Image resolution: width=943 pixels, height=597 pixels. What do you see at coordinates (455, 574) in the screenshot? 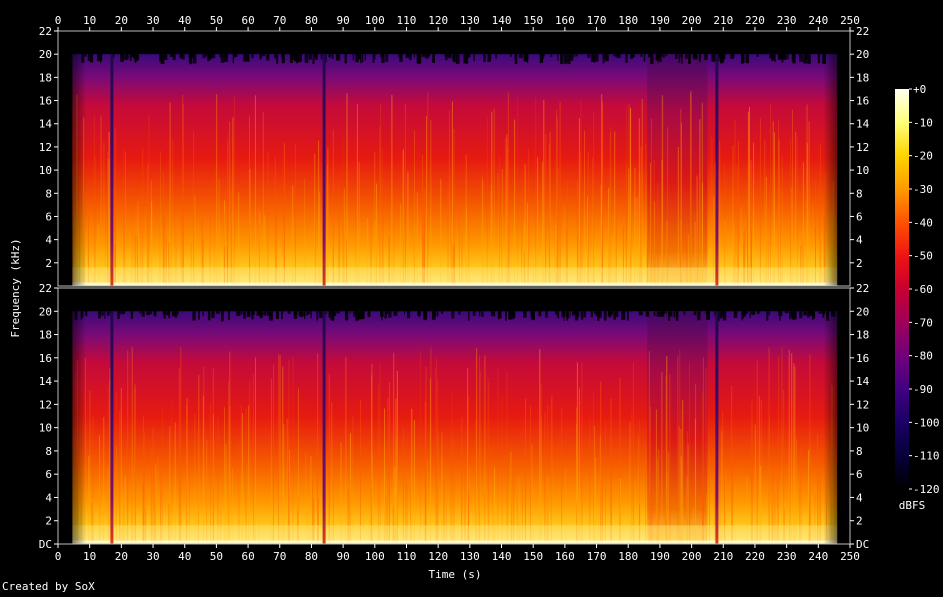
I see `x-axis-label: Time (s)` at bounding box center [455, 574].